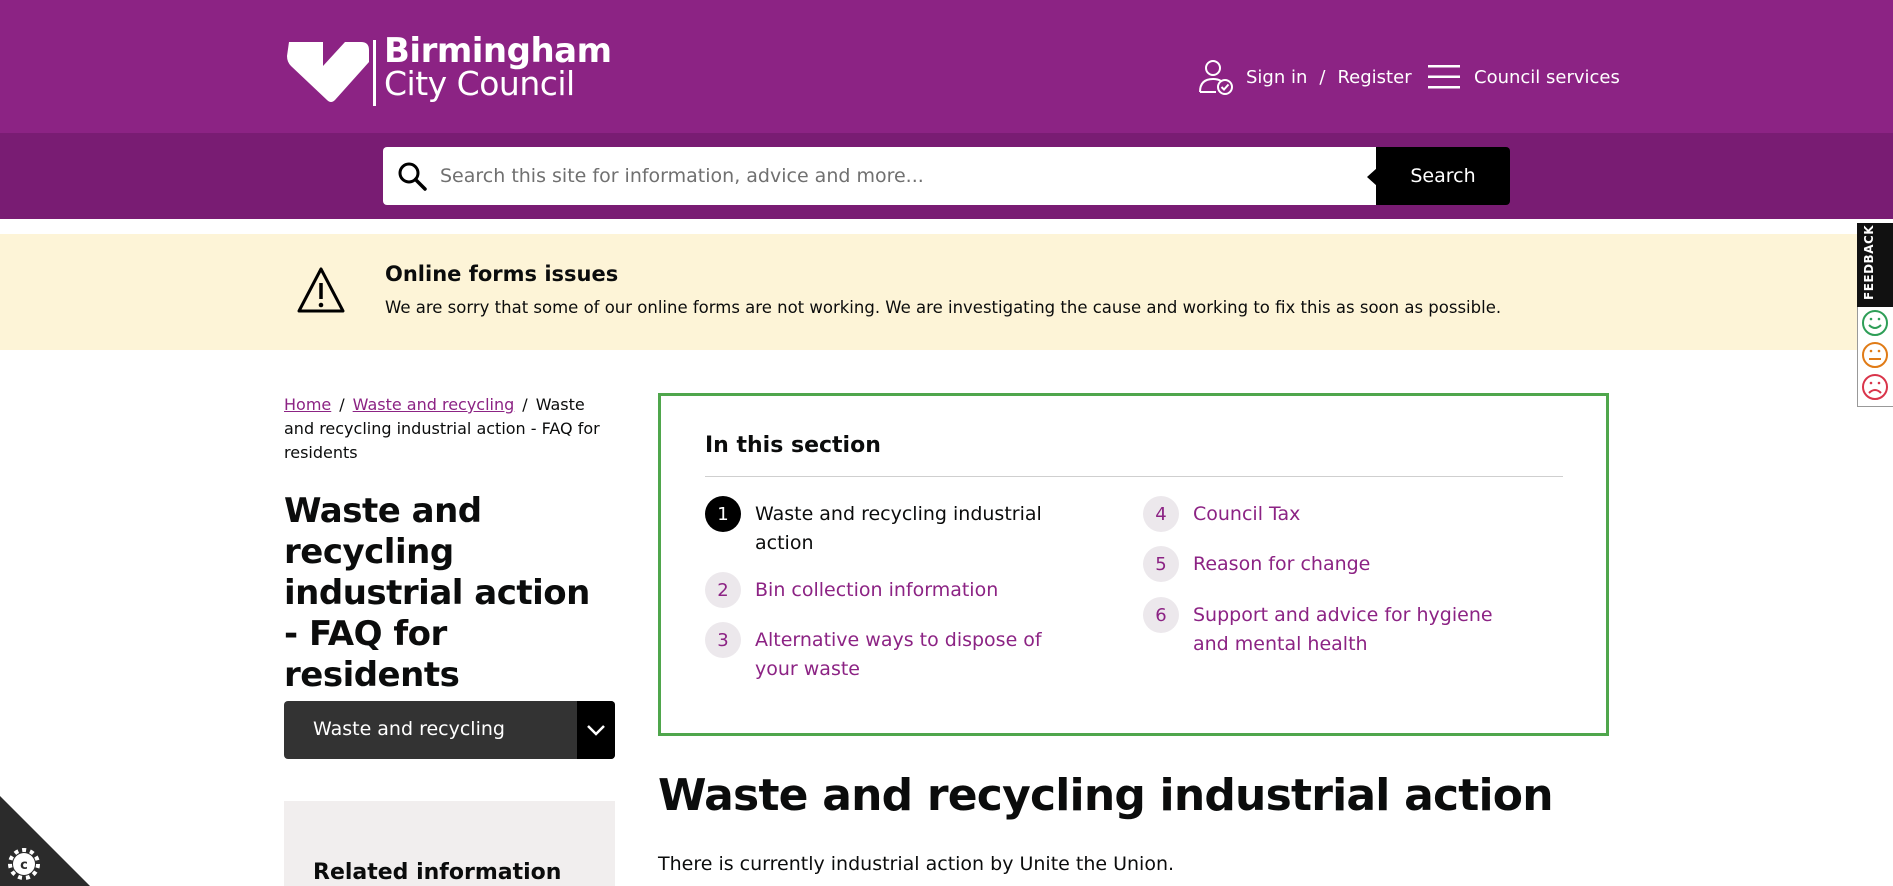  I want to click on council-services-label: Council services, so click(1547, 77).